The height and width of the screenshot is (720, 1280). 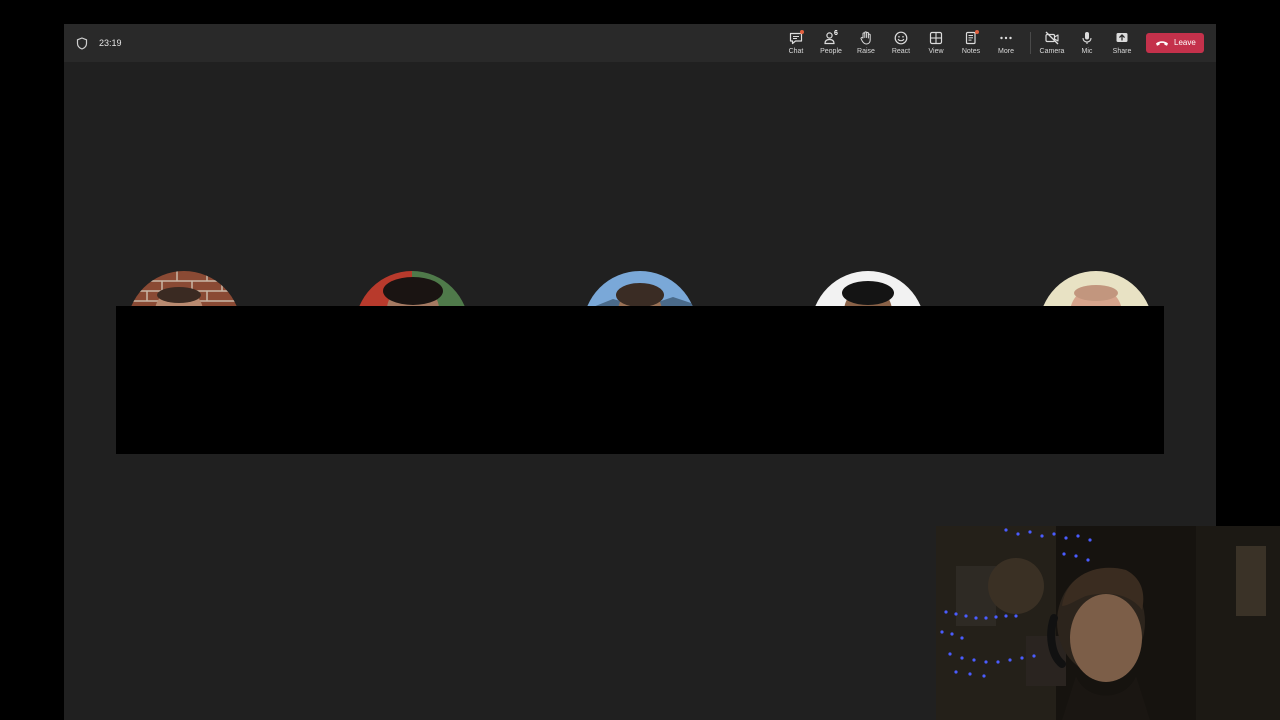 What do you see at coordinates (866, 51) in the screenshot?
I see `raise-label: Raise` at bounding box center [866, 51].